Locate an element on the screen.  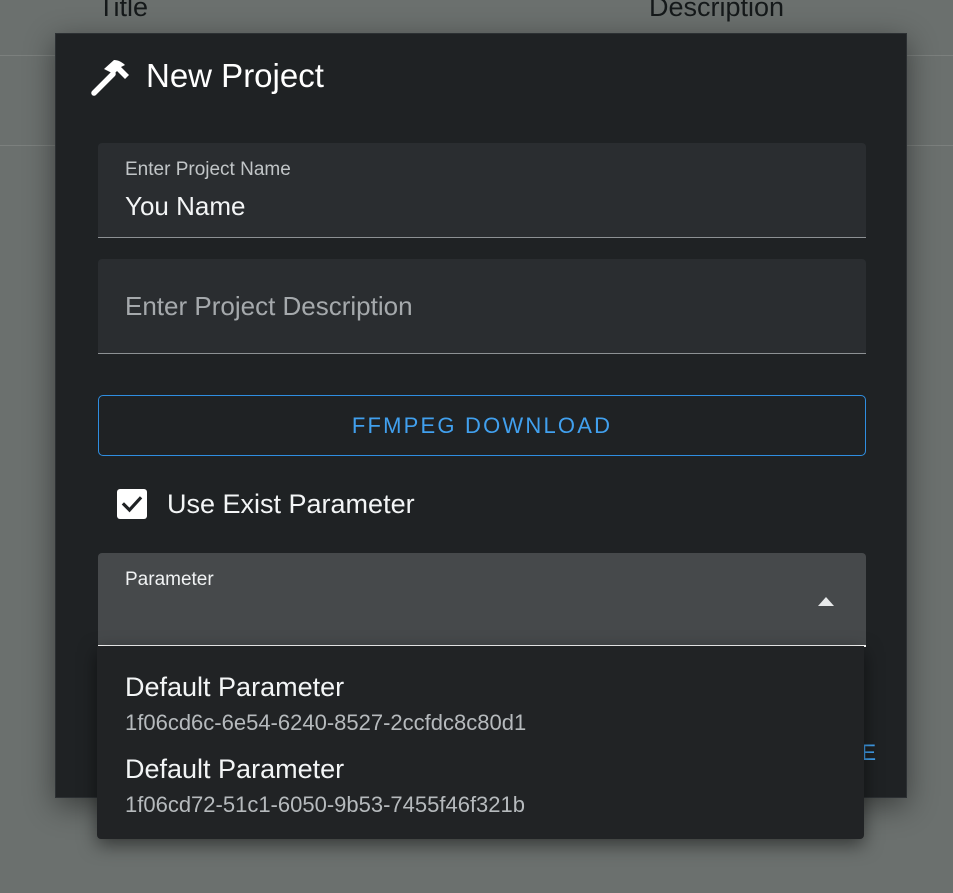
parameter-option-id: 1f06cd72-51c1-6050-9b53-7455f46f321b is located at coordinates (325, 804).